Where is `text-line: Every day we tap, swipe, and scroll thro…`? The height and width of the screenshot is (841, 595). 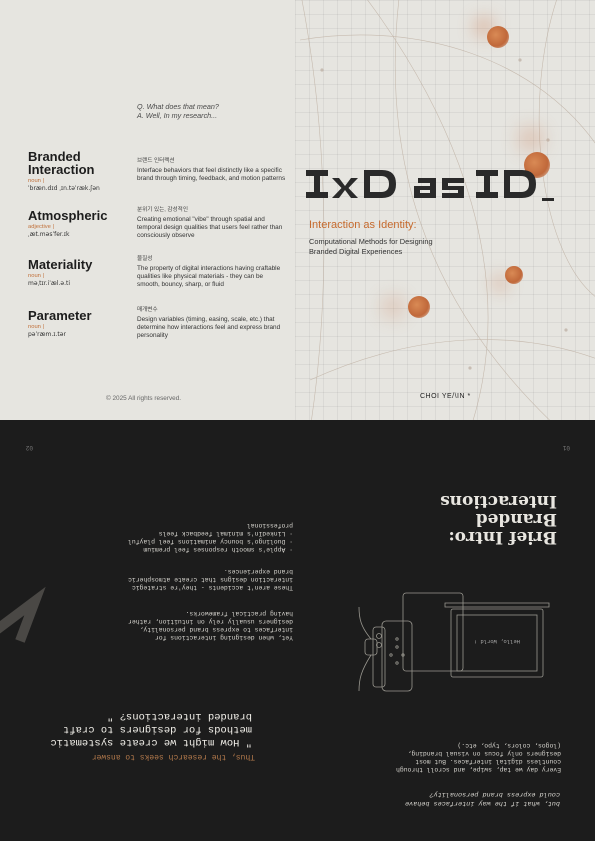
text-line: Every day we tap, swipe, and scroll thro… is located at coordinates (478, 769).